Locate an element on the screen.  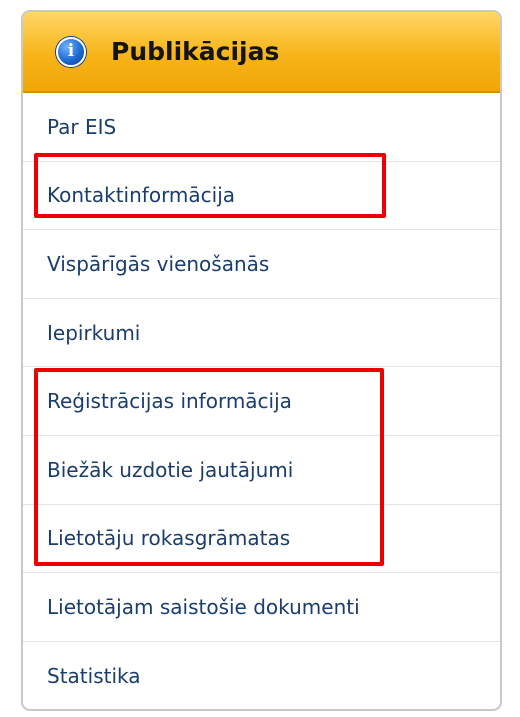
menu-item-iepirkumi: Iepirkumi is located at coordinates (261, 333).